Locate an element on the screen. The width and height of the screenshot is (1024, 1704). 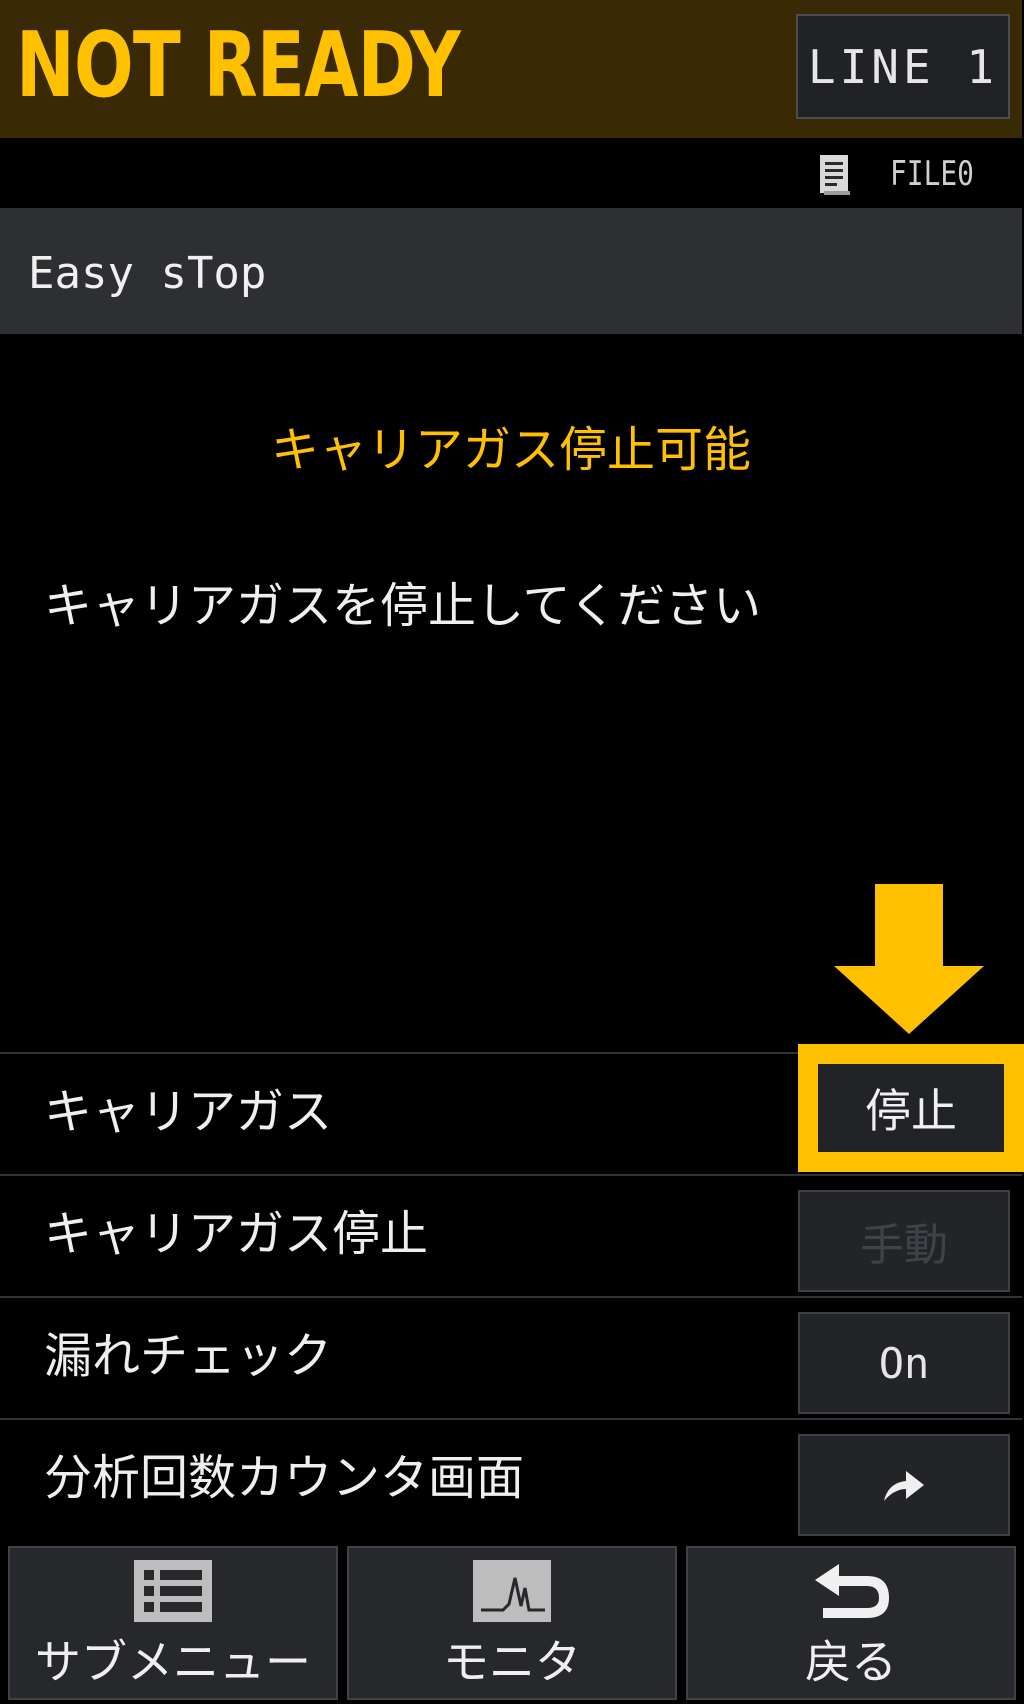
go-arrow-icon is located at coordinates (904, 1486).